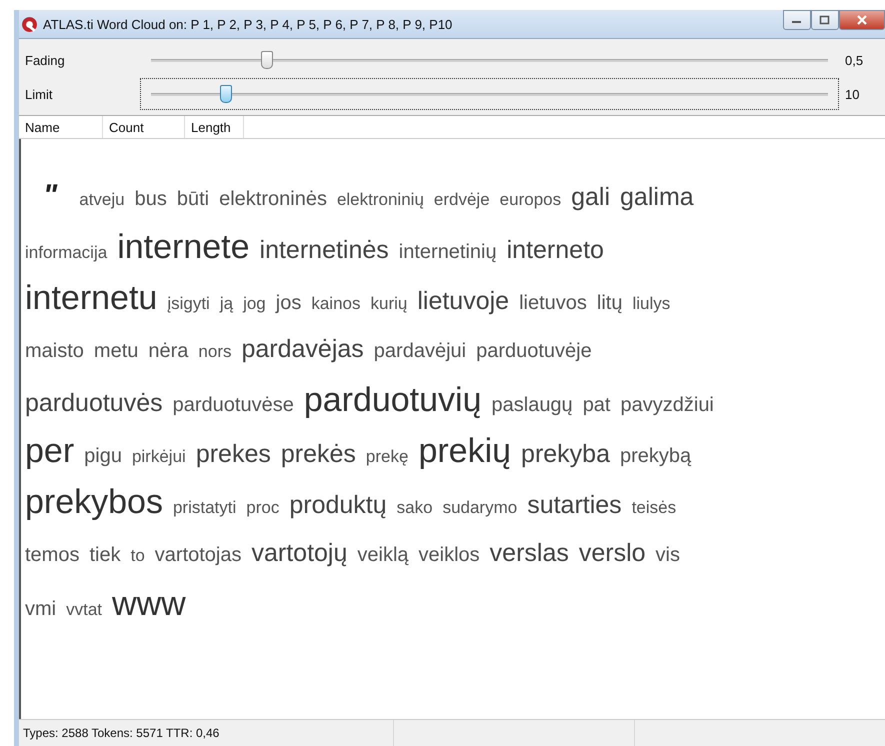  Describe the element at coordinates (102, 200) in the screenshot. I see `cloud-word: atveju` at that location.